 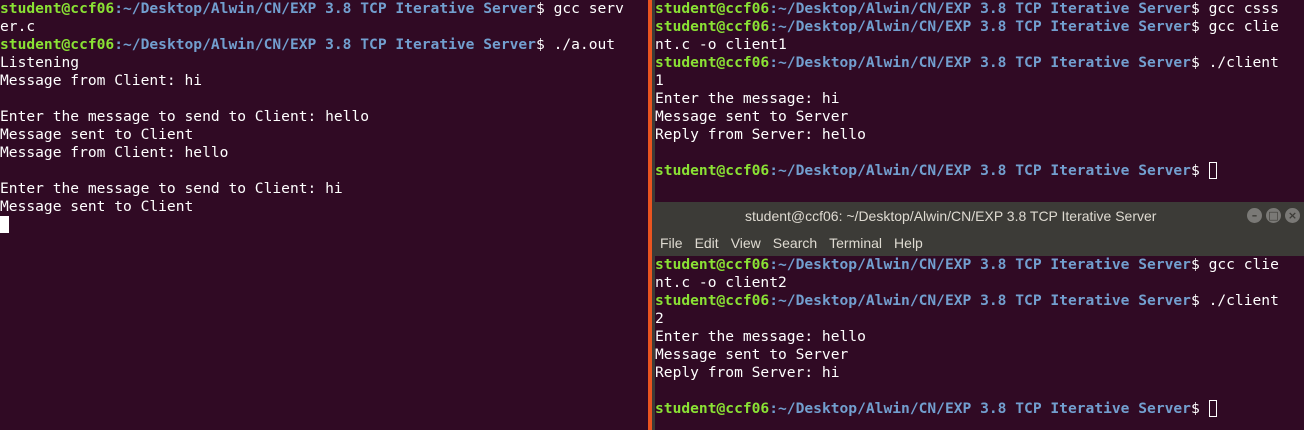 I want to click on output-line: Message from Client: hello, so click(x=114, y=152).